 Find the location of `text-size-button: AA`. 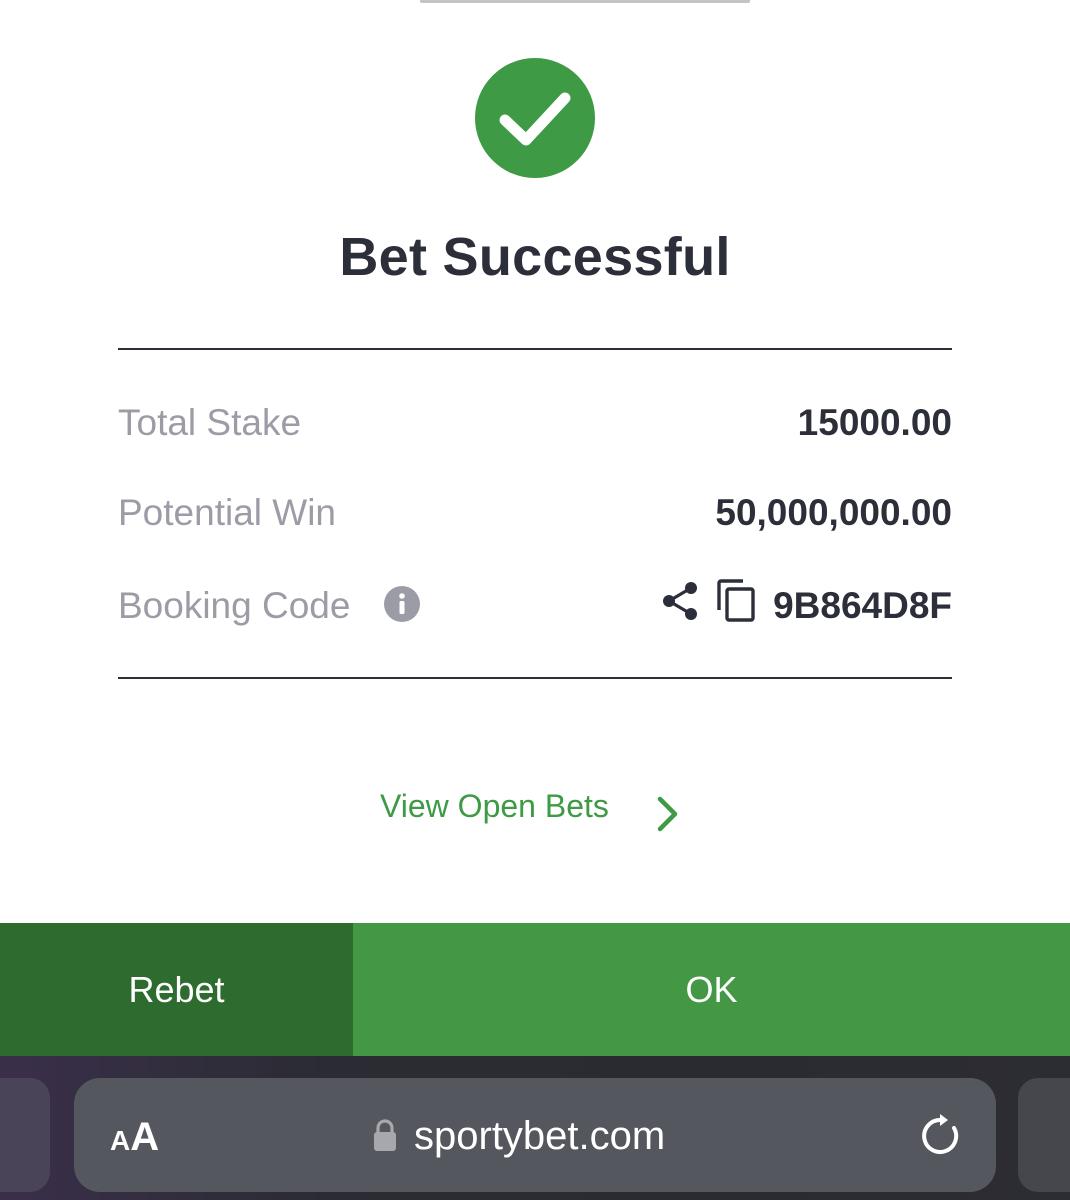

text-size-button: AA is located at coordinates (134, 1137).